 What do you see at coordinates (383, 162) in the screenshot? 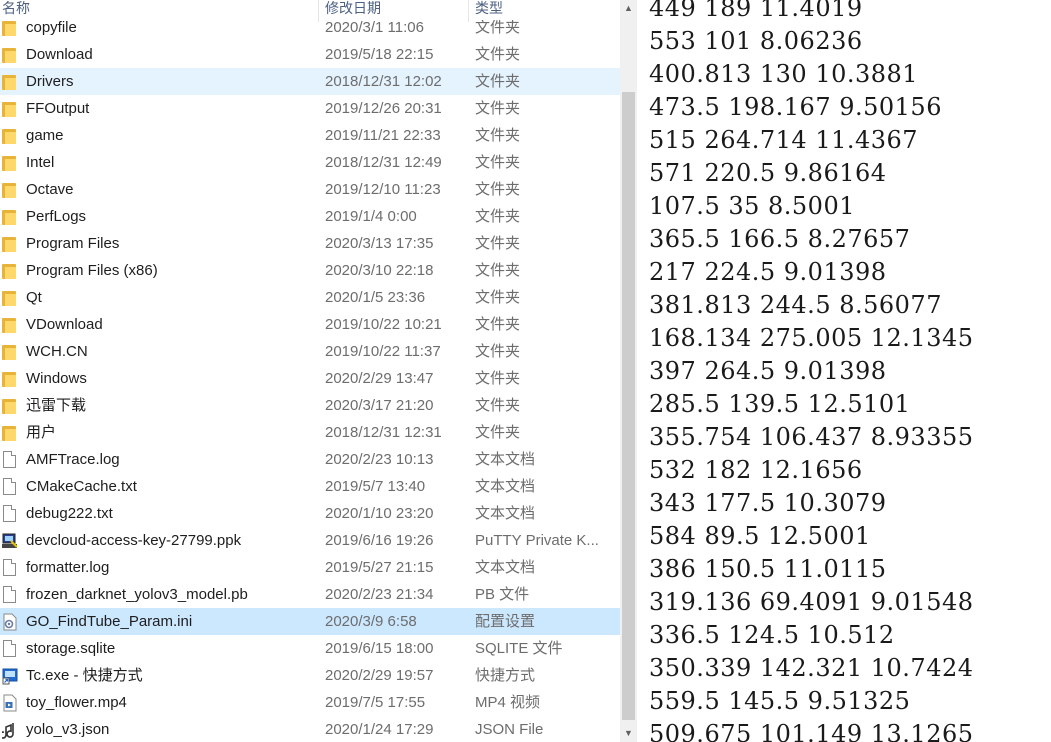
I see `file-modified-date: 2018/12/31 12:49` at bounding box center [383, 162].